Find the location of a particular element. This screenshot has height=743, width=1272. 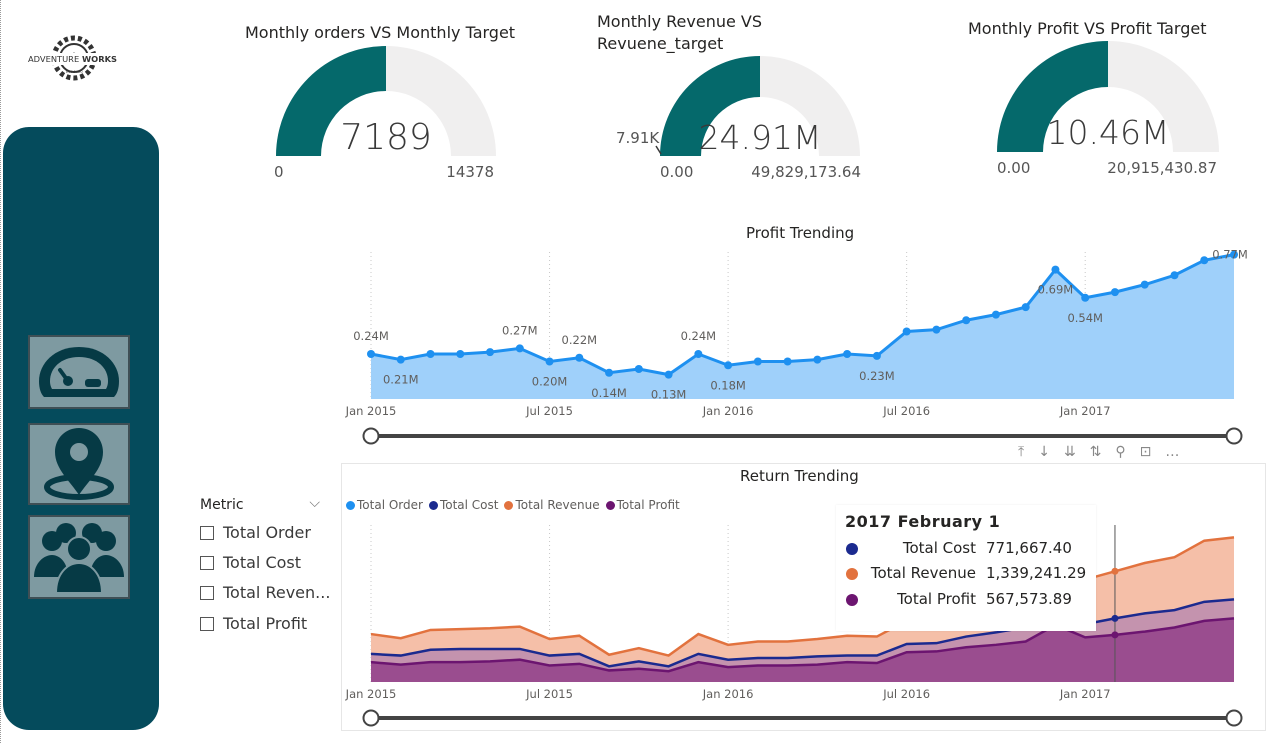

tooltip-row-profit: Total Profit 567,573.89 is located at coordinates (971, 601).